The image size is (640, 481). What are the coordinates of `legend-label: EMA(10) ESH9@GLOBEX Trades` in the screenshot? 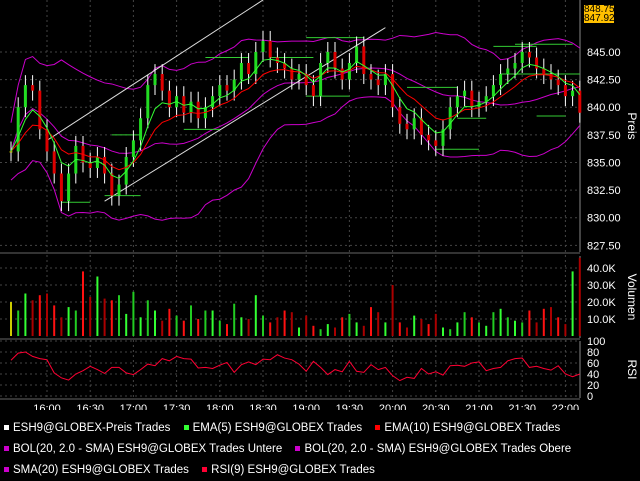 It's located at (472, 428).